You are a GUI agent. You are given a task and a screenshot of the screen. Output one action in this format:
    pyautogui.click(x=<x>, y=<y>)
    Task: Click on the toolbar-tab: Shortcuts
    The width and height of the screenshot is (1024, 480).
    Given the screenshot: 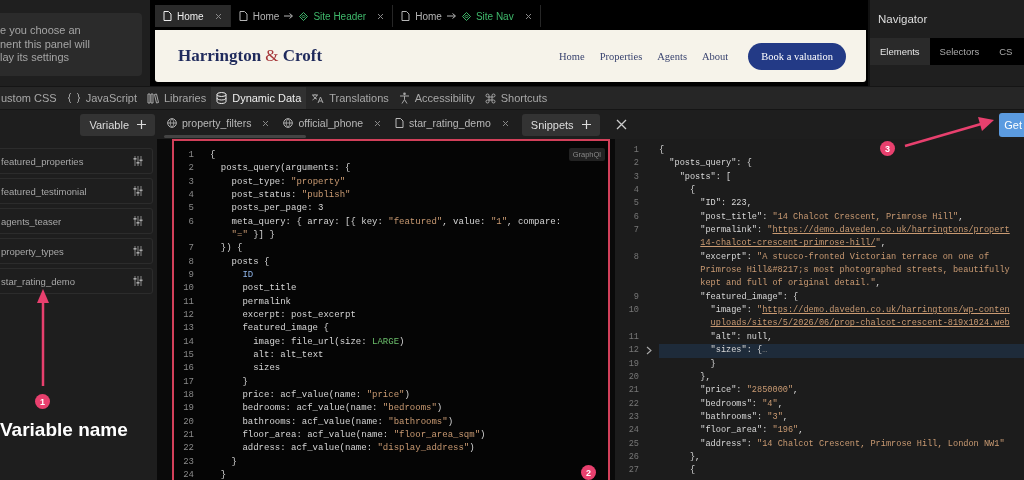 What is the action you would take?
    pyautogui.click(x=516, y=98)
    